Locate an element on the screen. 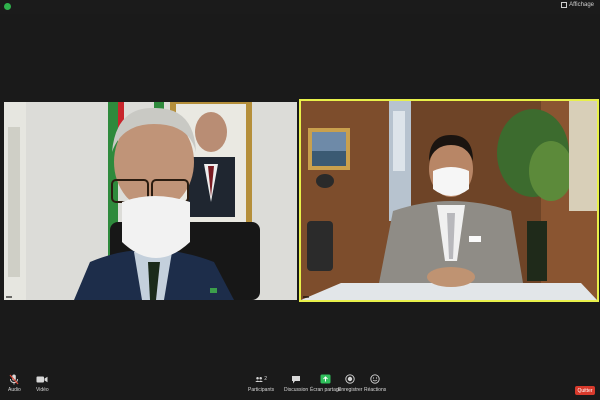 The image size is (600, 400). reactions-button: Réactions is located at coordinates (375, 383).